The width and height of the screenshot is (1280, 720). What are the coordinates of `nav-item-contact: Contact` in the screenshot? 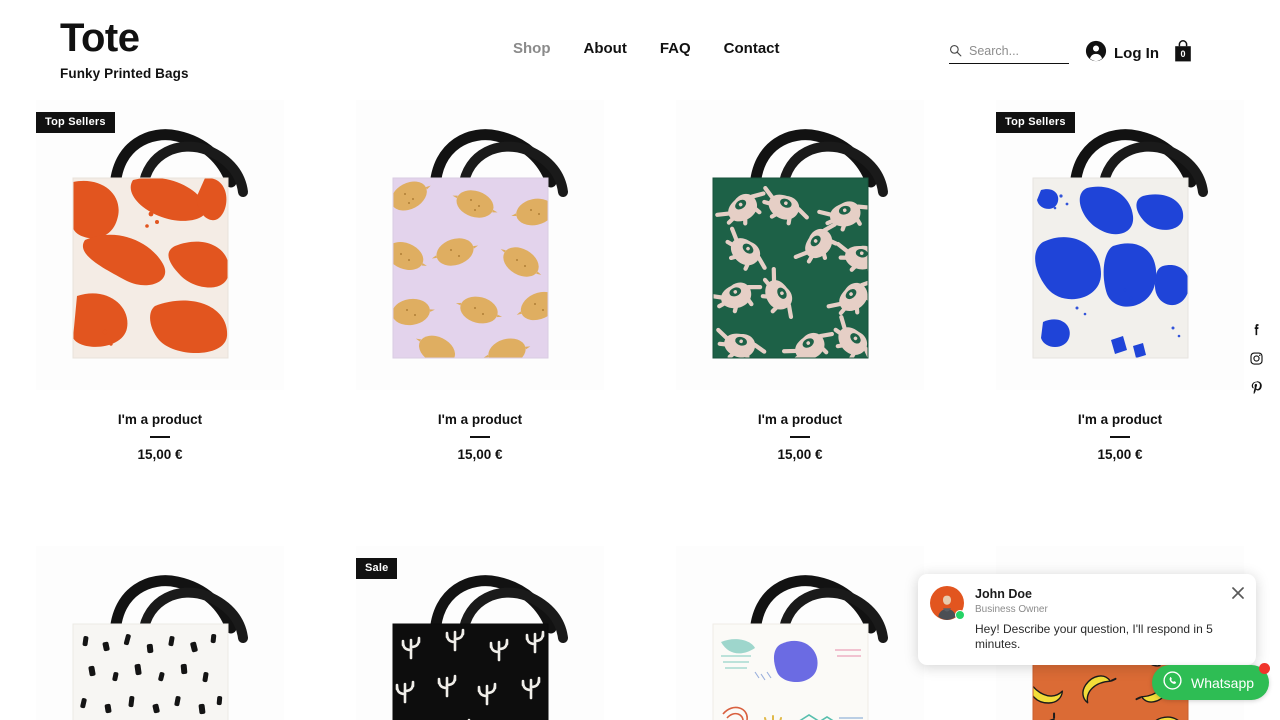 It's located at (752, 48).